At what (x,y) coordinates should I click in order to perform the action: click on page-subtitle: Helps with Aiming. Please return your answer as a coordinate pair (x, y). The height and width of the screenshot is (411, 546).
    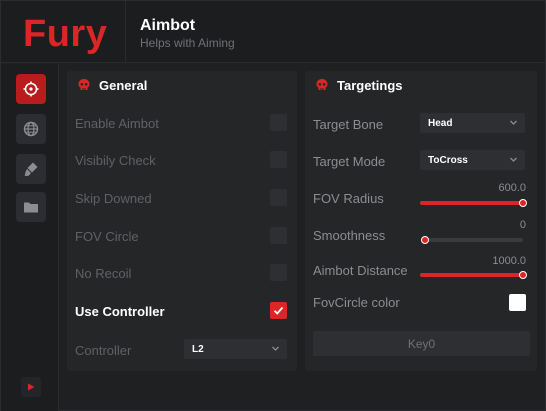
    Looking at the image, I should click on (187, 43).